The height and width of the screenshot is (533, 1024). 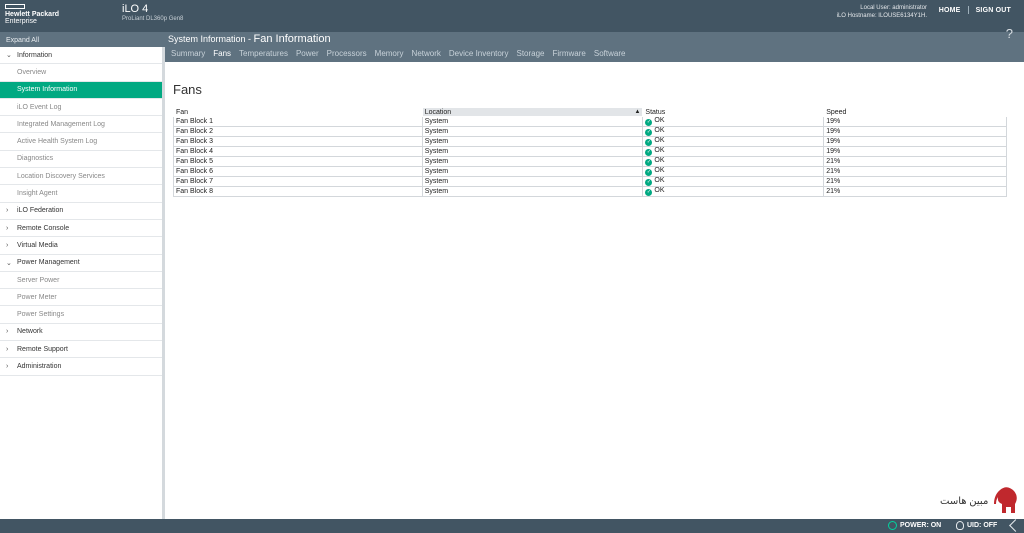 What do you see at coordinates (81, 298) in the screenshot?
I see `sidebar-item-power-meter: Power Meter` at bounding box center [81, 298].